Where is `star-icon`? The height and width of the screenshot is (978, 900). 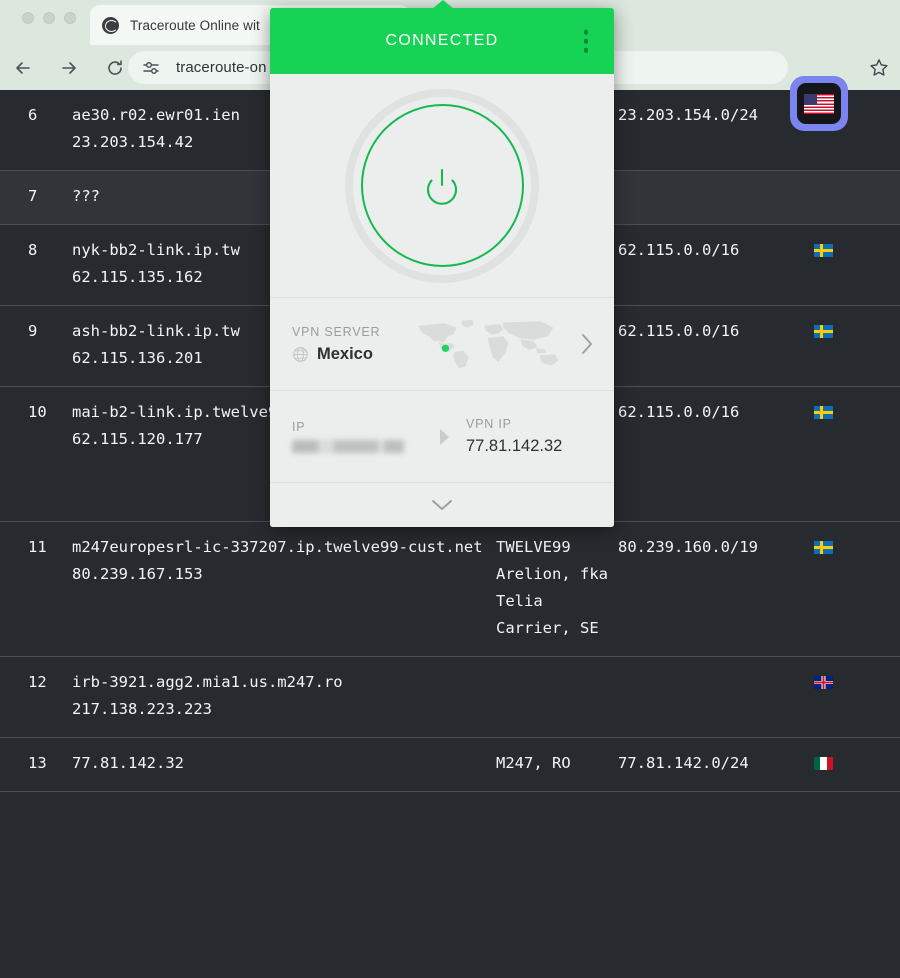
star-icon is located at coordinates (879, 67).